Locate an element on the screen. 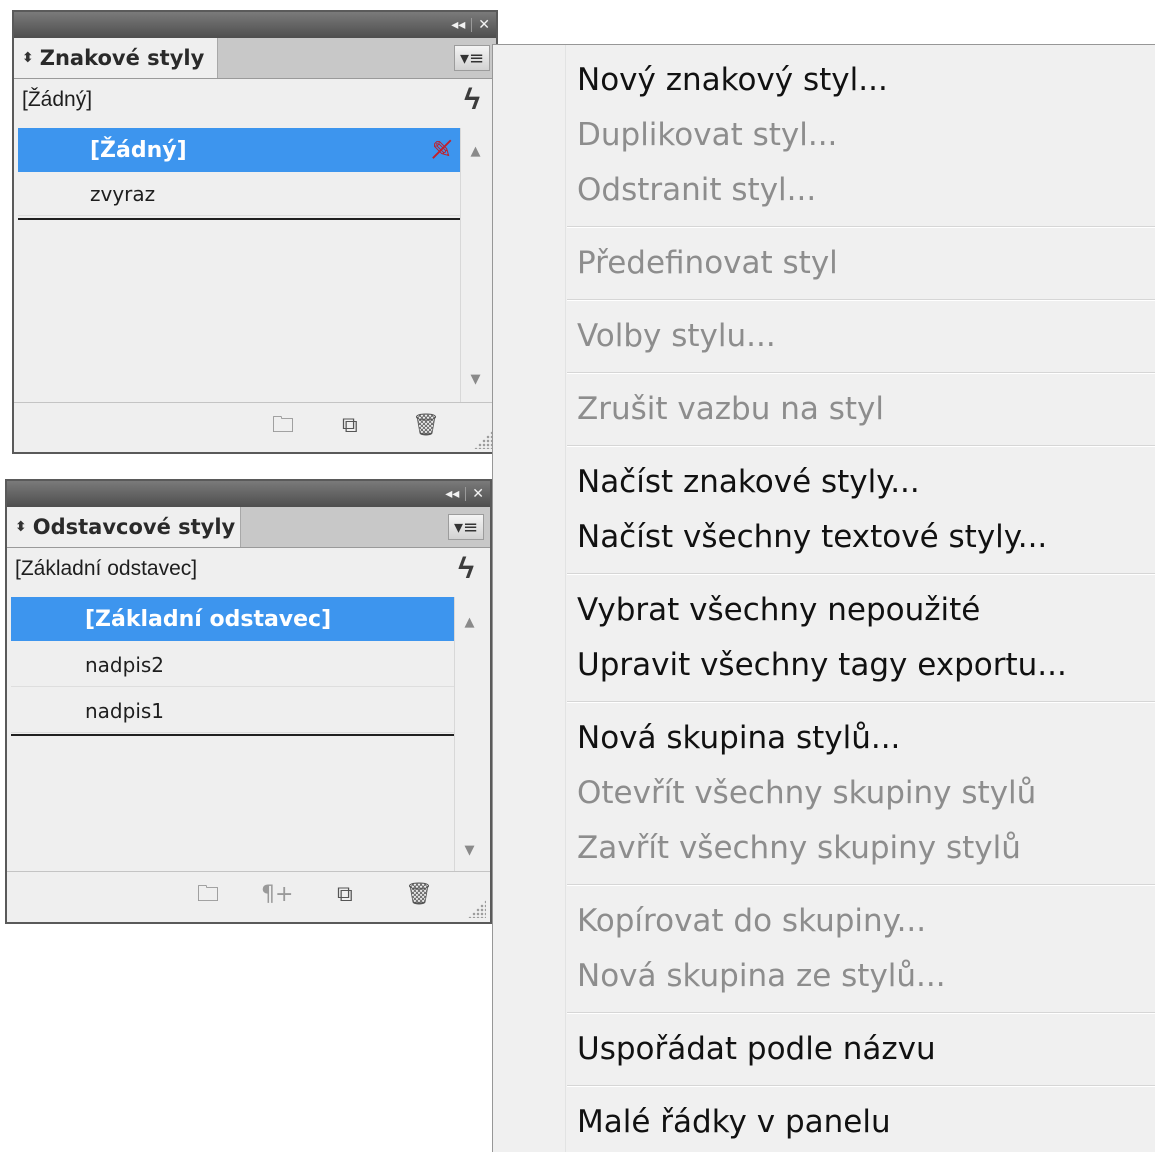  tab-row: ⬍ Znakové styly ▾≡ is located at coordinates (255, 58).